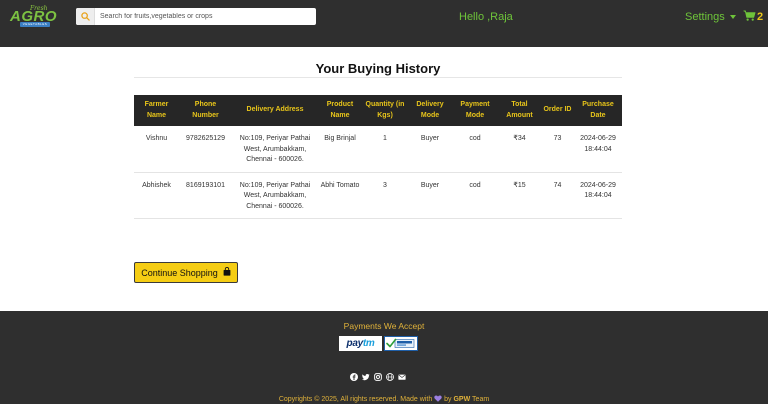 The image size is (768, 404). Describe the element at coordinates (519, 149) in the screenshot. I see `total-amount-cell: ₹34` at that location.